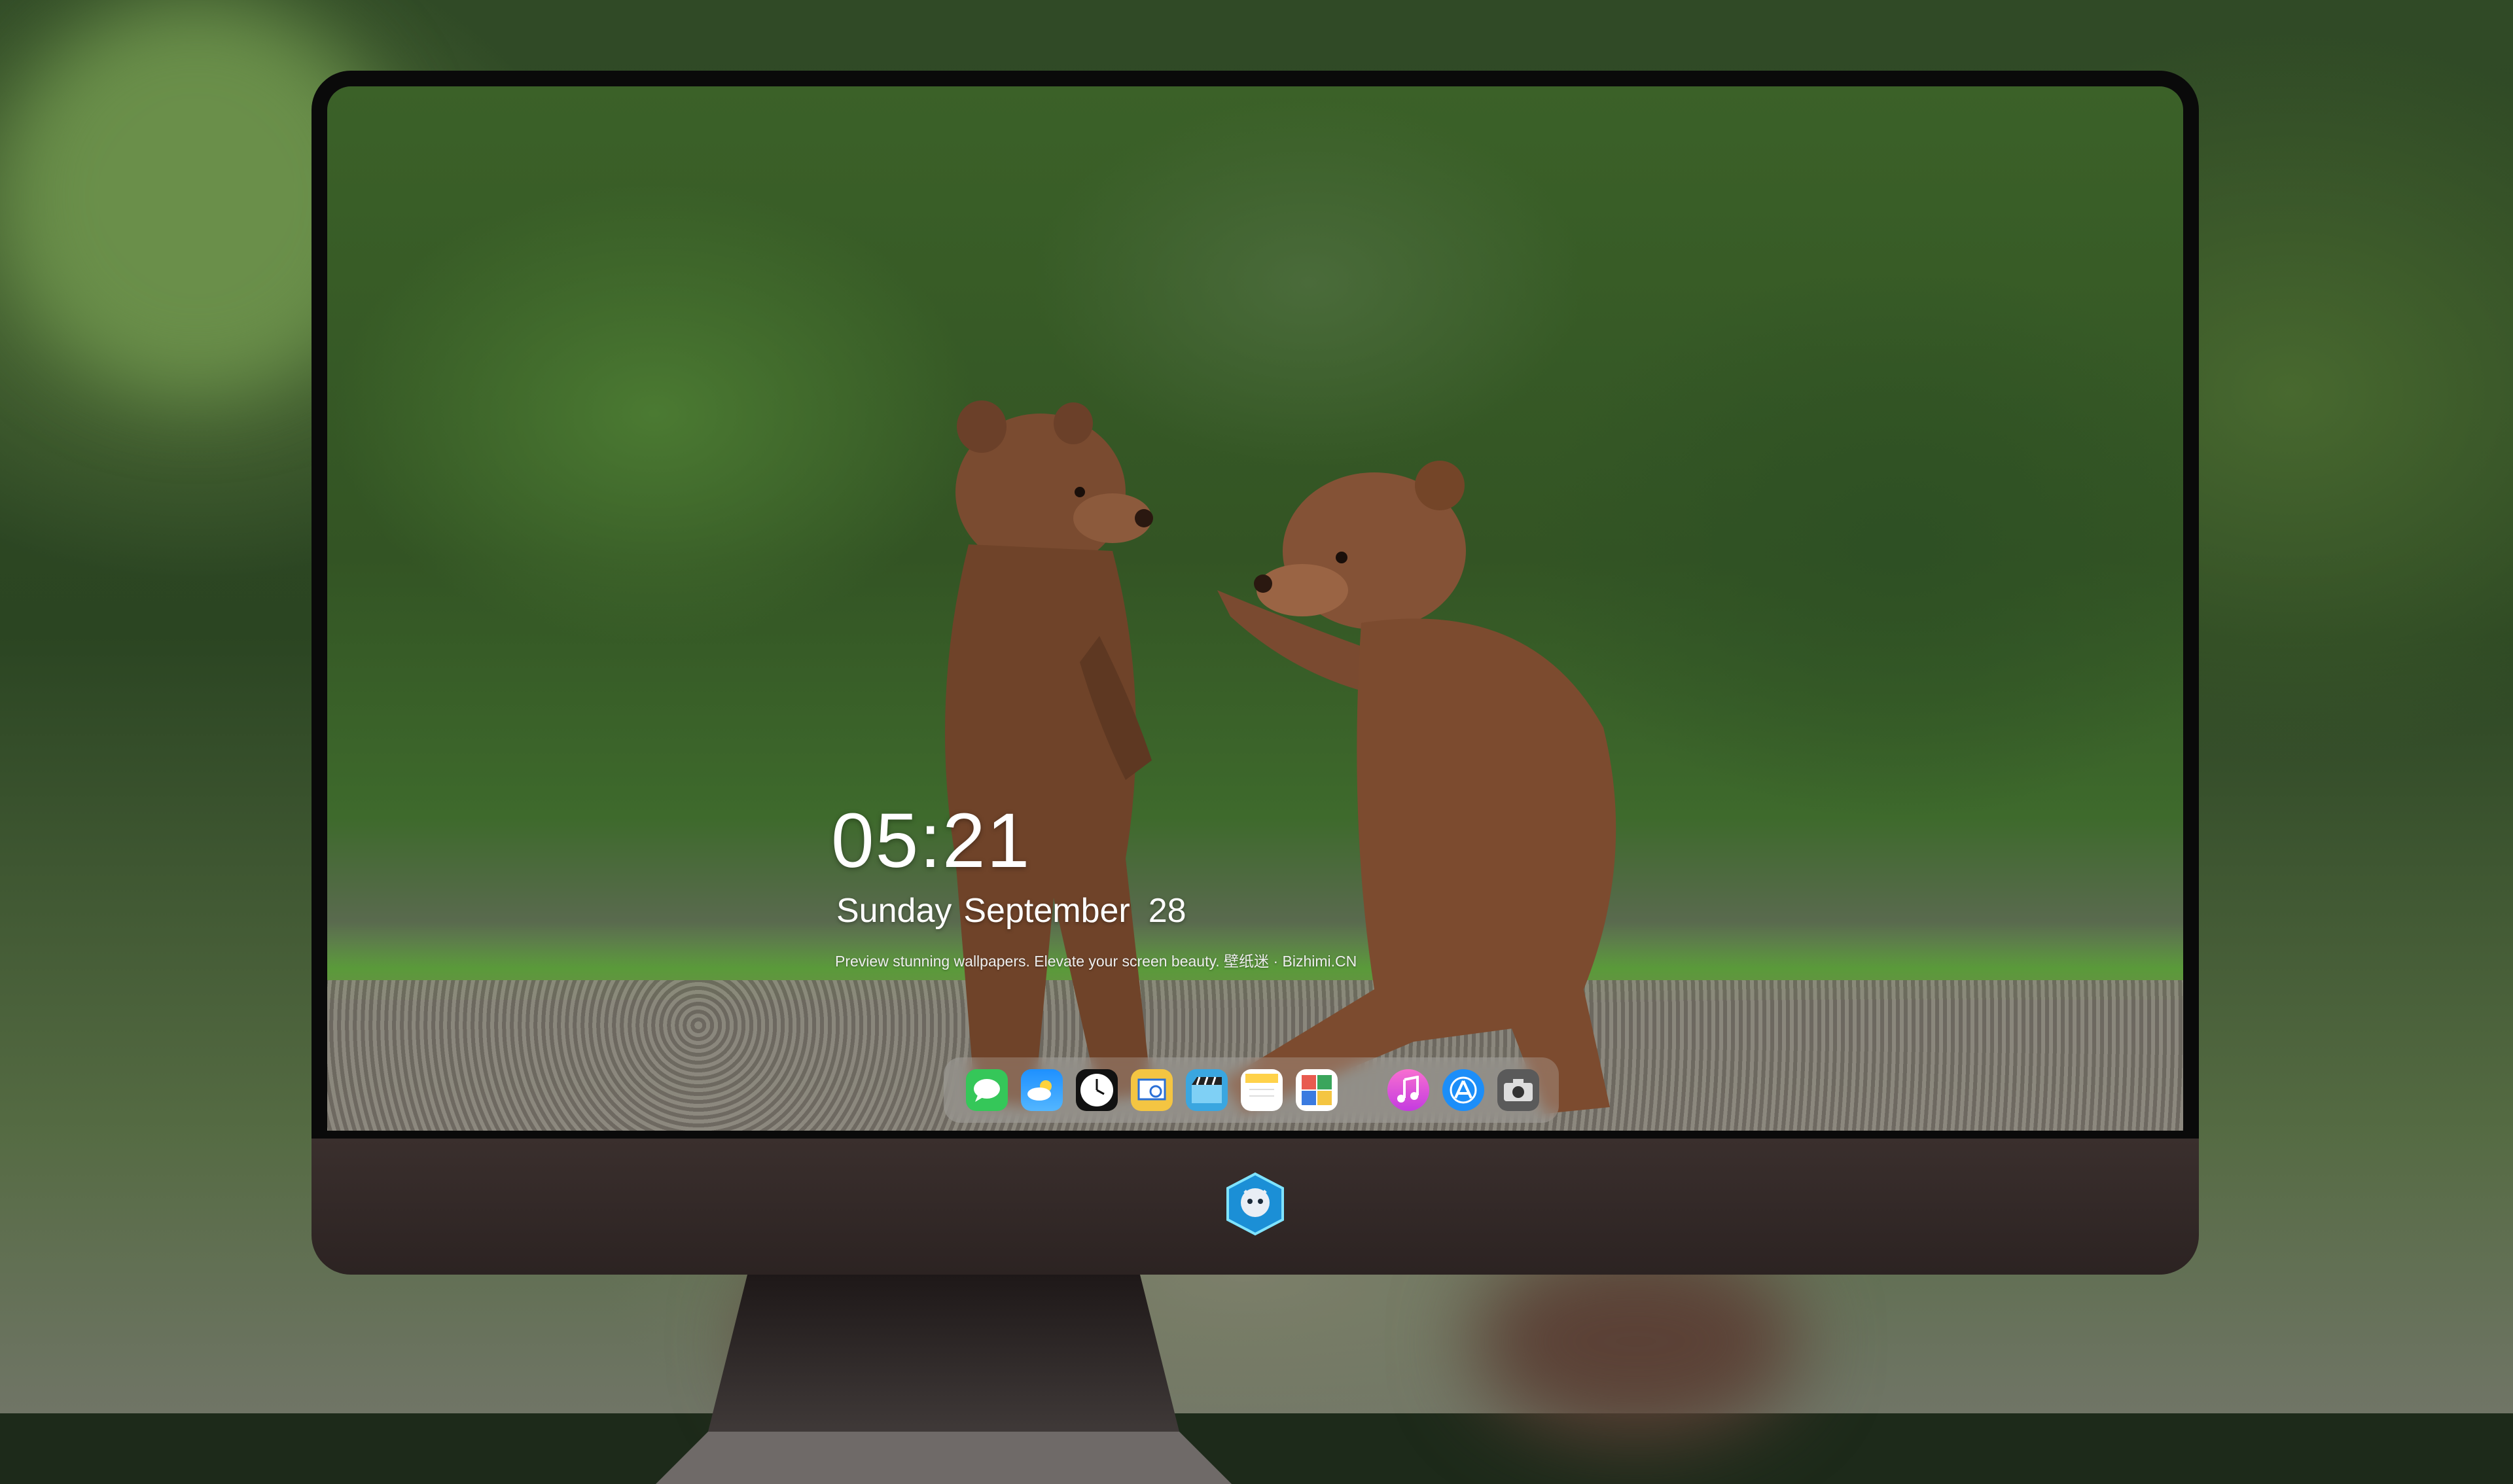 The height and width of the screenshot is (1484, 2513). What do you see at coordinates (944, 1379) in the screenshot?
I see `monitor-stand` at bounding box center [944, 1379].